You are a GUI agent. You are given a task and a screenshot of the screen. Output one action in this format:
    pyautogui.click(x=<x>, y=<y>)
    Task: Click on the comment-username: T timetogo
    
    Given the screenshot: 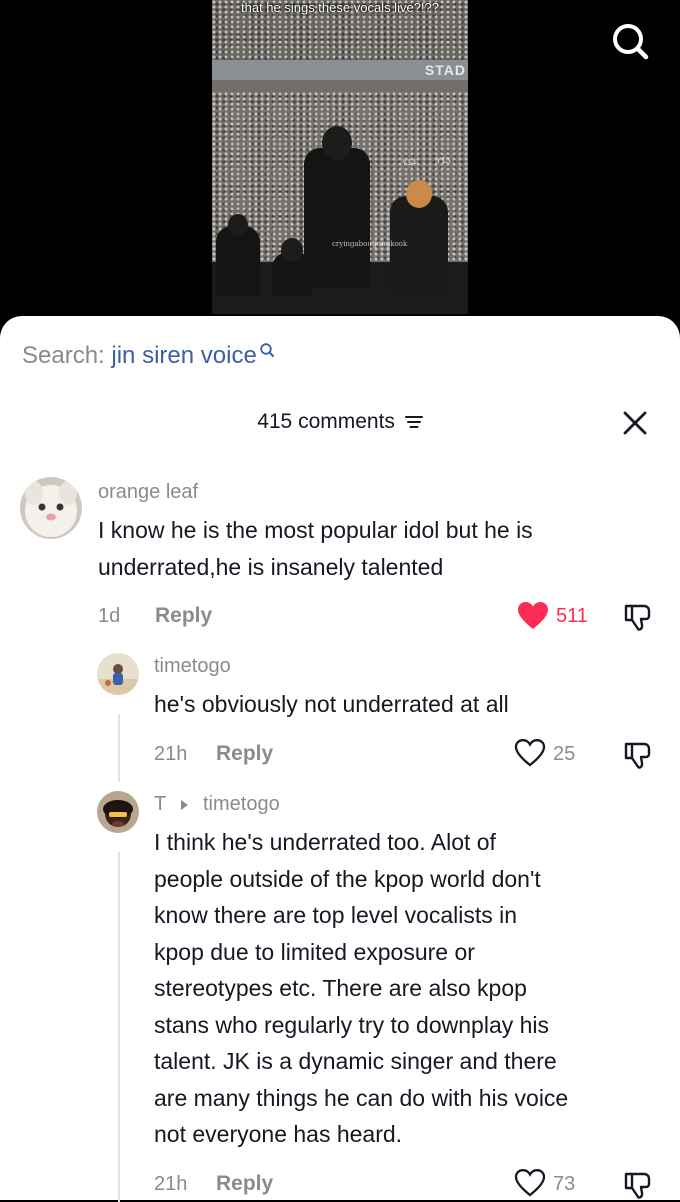 What is the action you would take?
    pyautogui.click(x=217, y=804)
    